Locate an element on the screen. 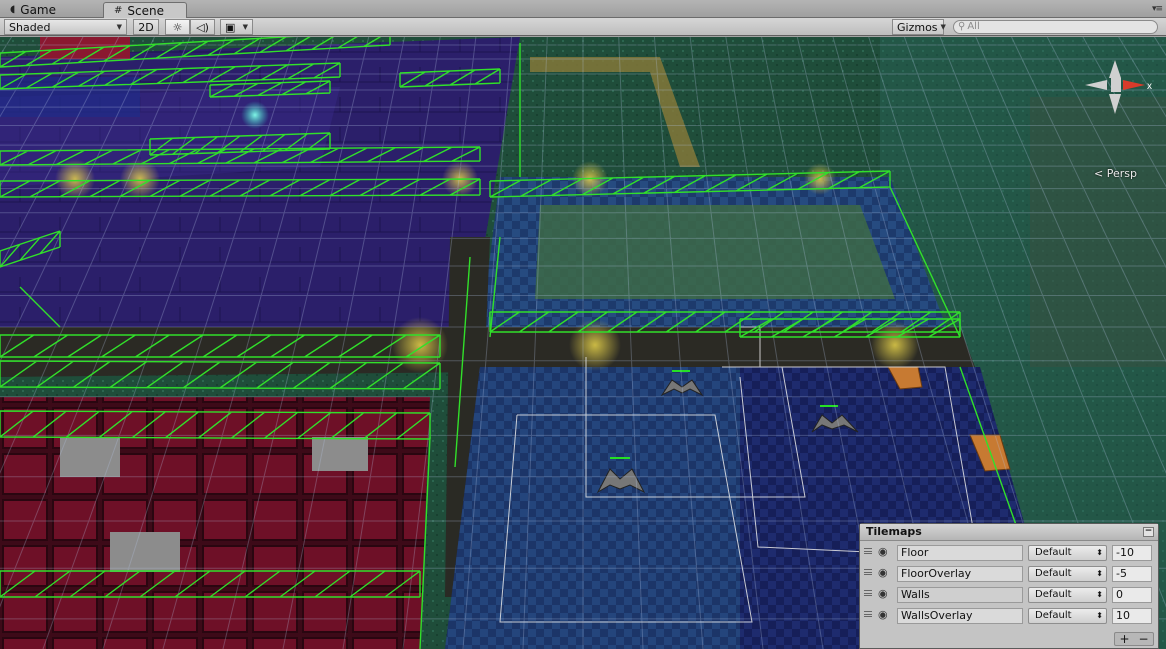 The image size is (1166, 649). tilemap-name-field: WallsOverlay is located at coordinates (960, 616).